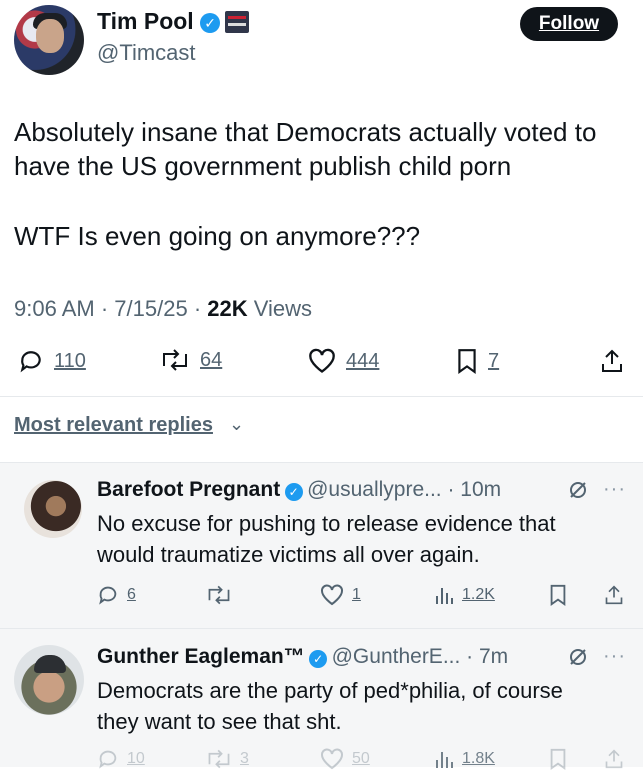  I want to click on reply-count: 10, so click(136, 758).